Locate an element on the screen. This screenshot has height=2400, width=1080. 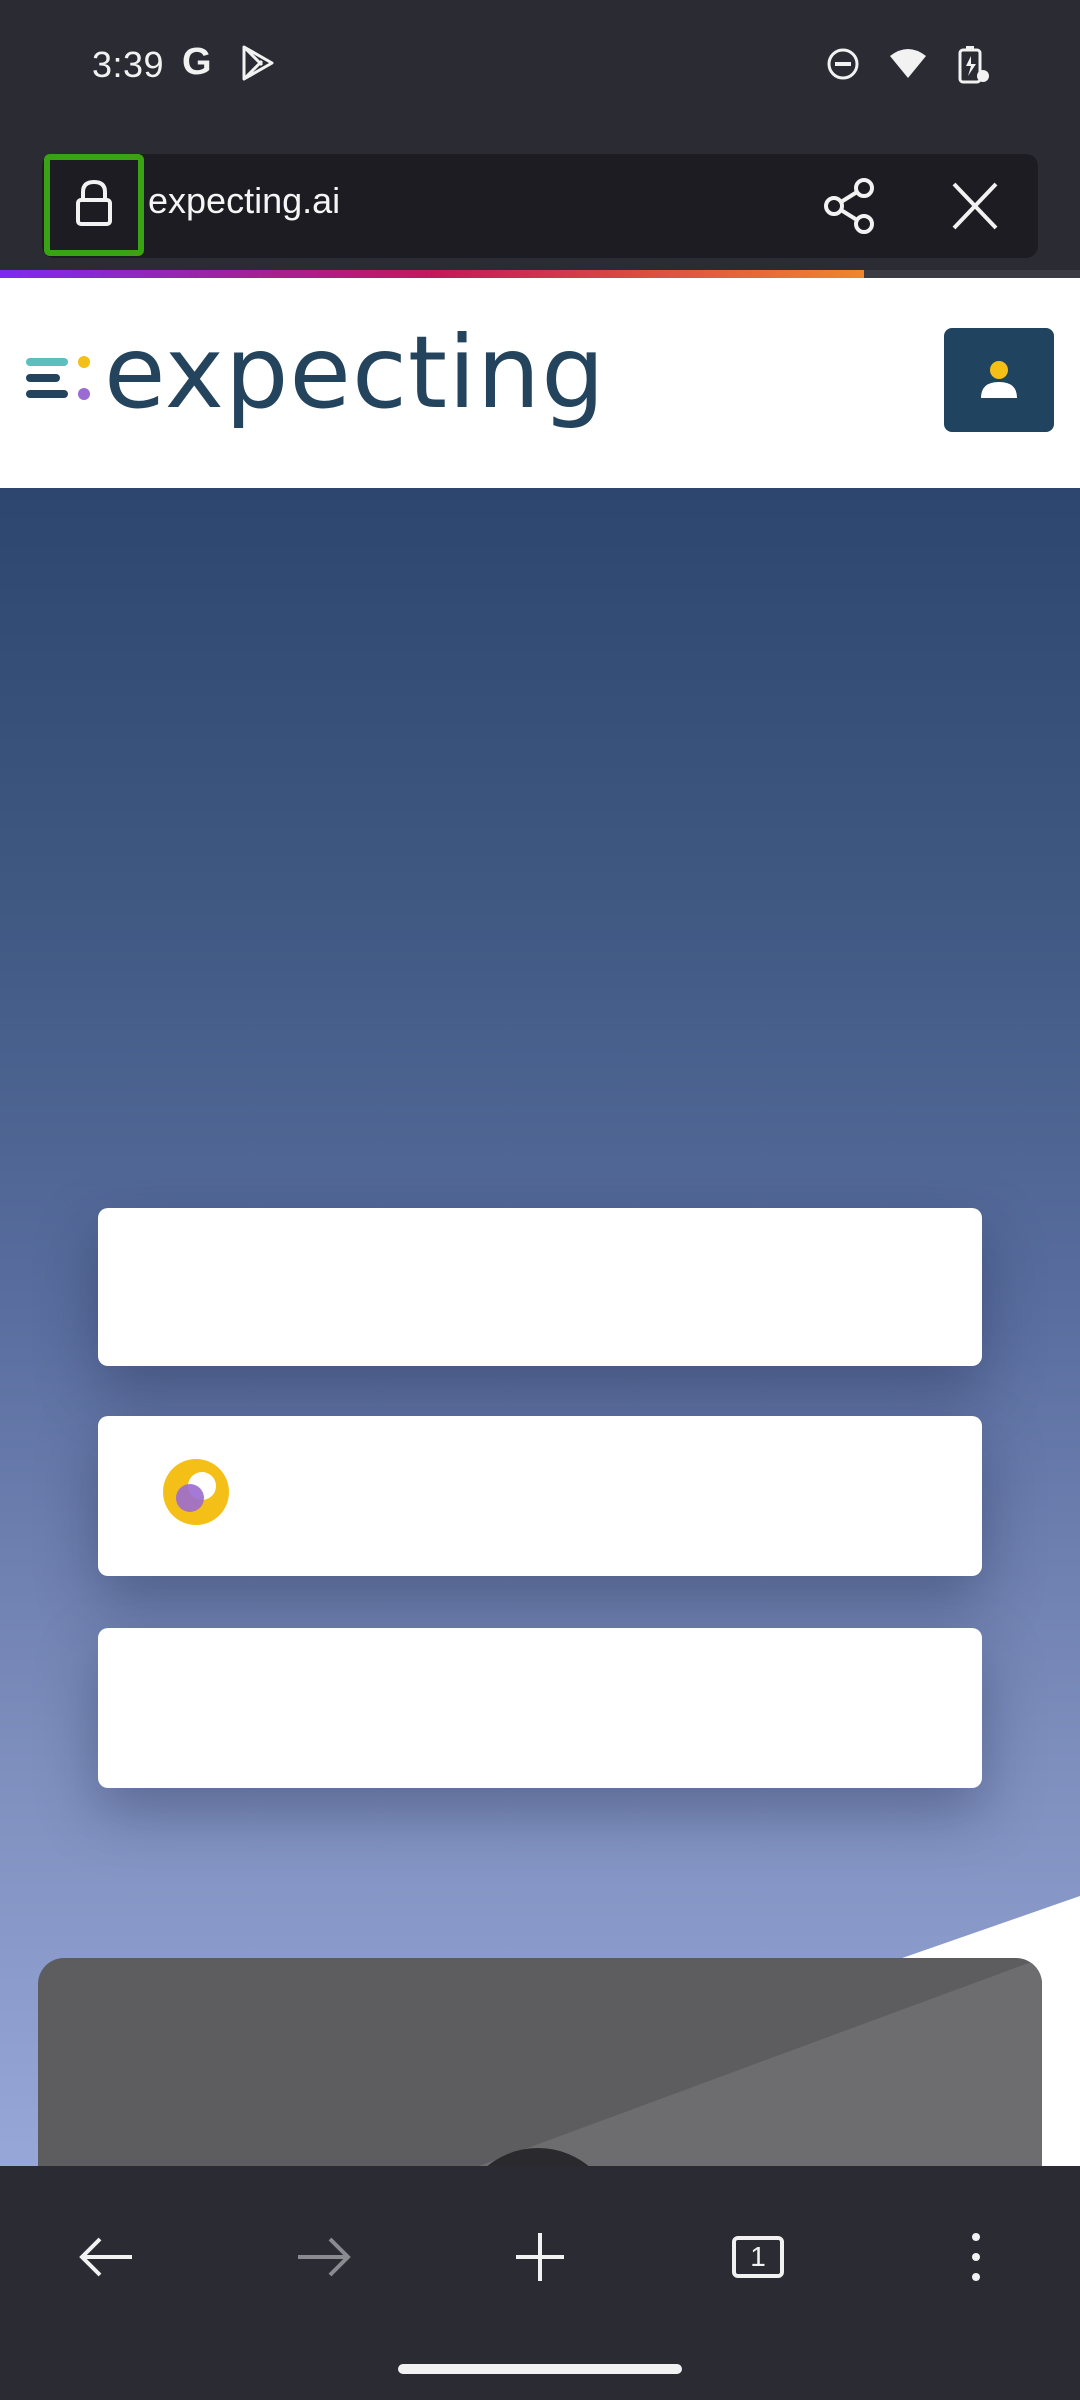
svg-text: G is located at coordinates (197, 61).